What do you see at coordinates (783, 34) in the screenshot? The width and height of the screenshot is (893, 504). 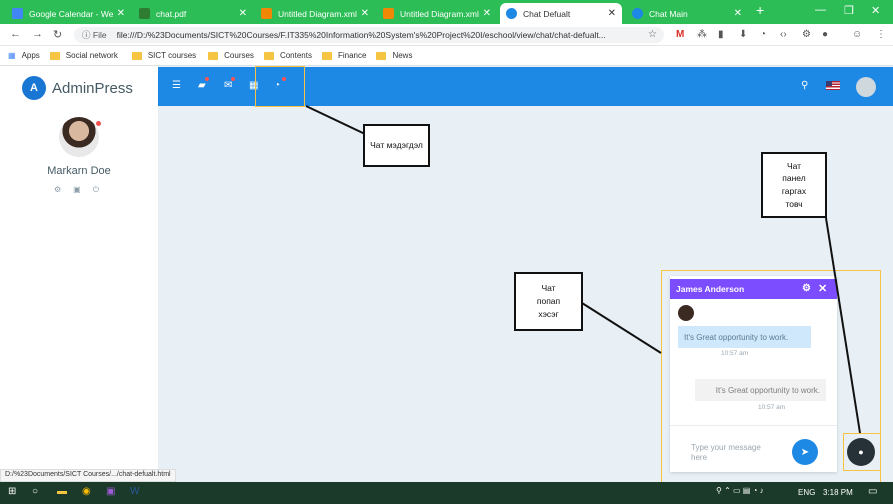 I see `code-icon: ‹›` at bounding box center [783, 34].